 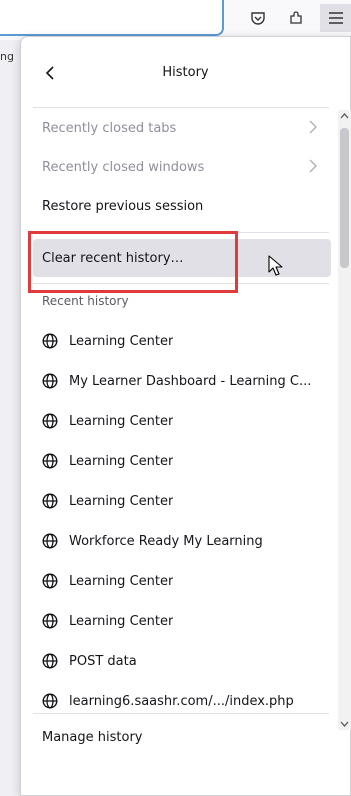 I want to click on history-item-label: learning6.saashr.com/.../index.php, so click(x=181, y=701).